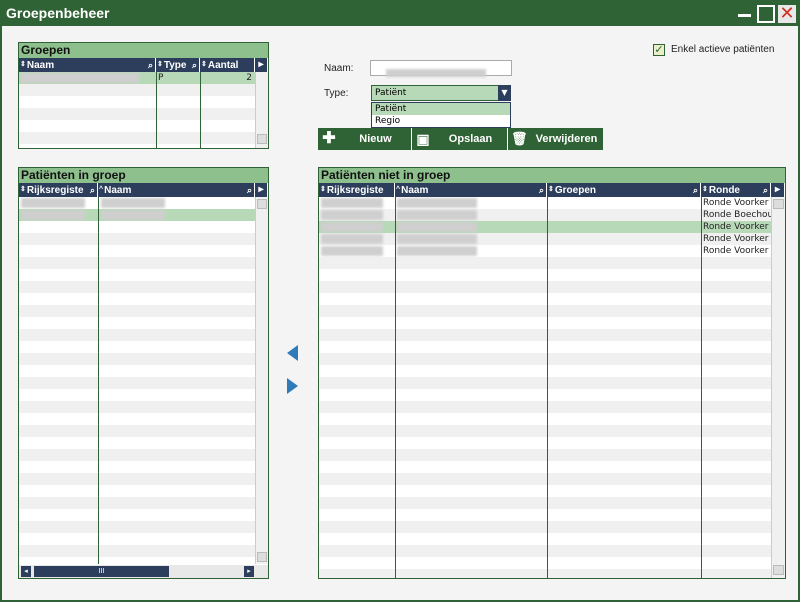  Describe the element at coordinates (365, 139) in the screenshot. I see `new-button: ✚ Nieuw` at that location.